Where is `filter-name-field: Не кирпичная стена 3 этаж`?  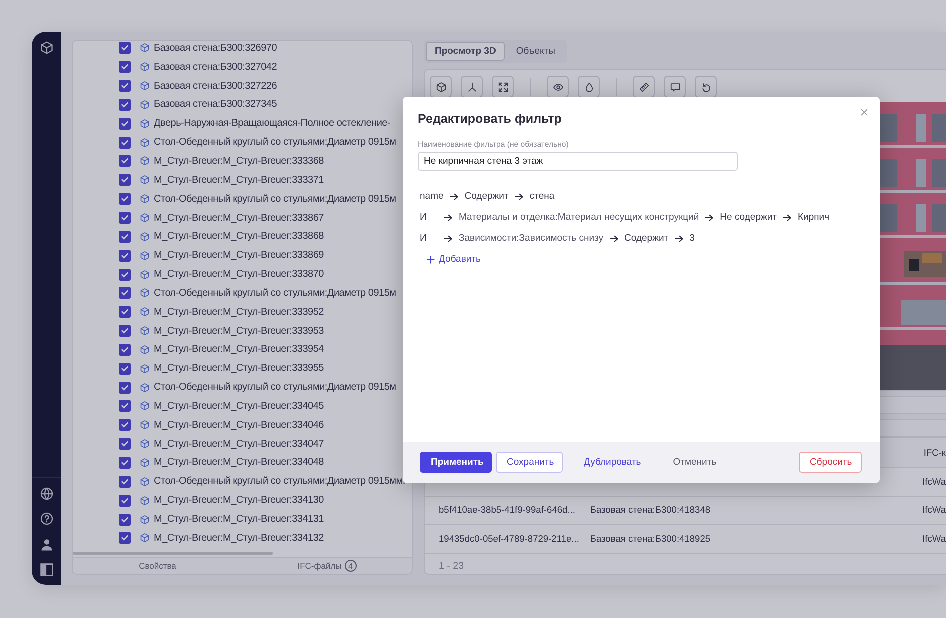
filter-name-field: Не кирпичная стена 3 этаж is located at coordinates (578, 161).